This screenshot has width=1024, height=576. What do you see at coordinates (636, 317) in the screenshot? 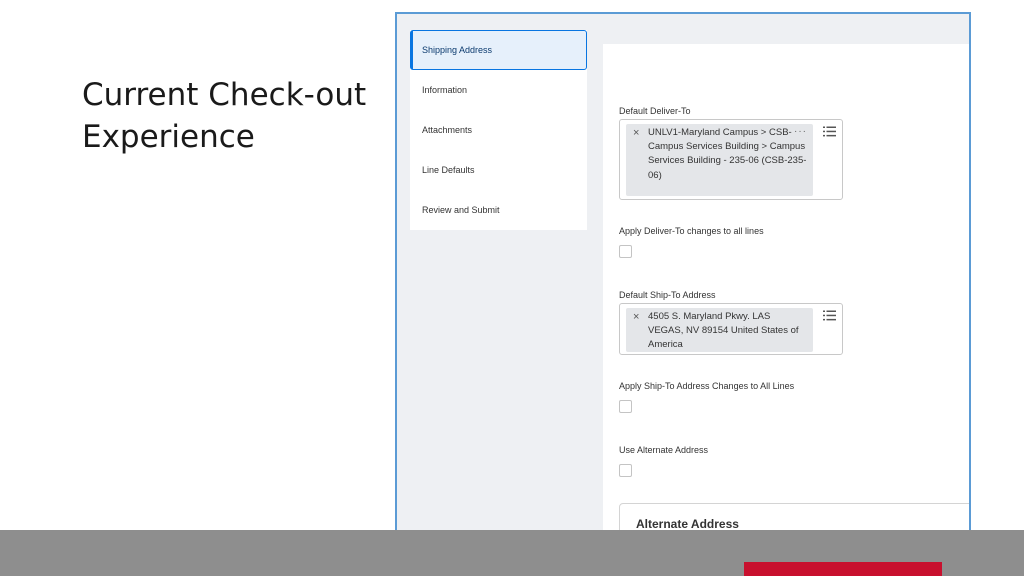
I see `remove-ship-to-icon: ×` at bounding box center [636, 317].